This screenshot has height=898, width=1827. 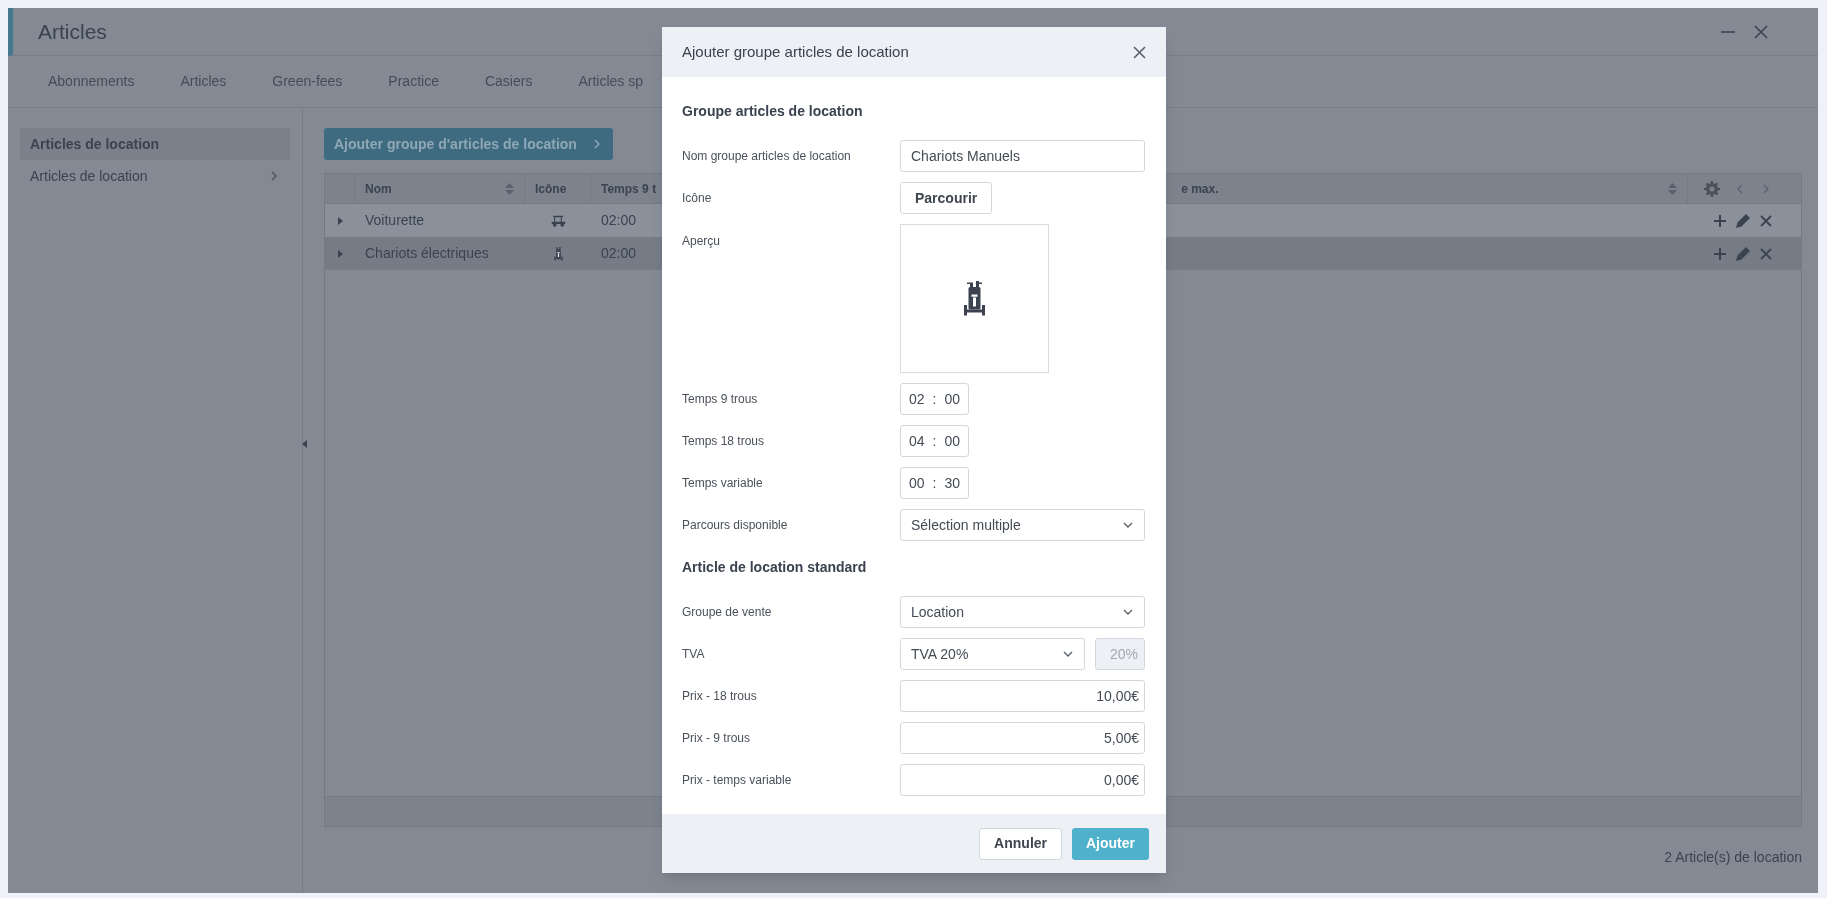 I want to click on hours-value: 02, so click(x=917, y=399).